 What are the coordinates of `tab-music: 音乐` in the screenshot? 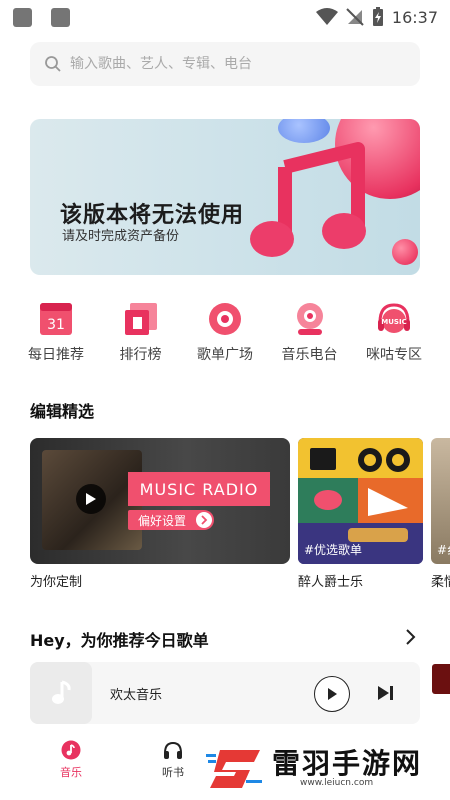 It's located at (71, 760).